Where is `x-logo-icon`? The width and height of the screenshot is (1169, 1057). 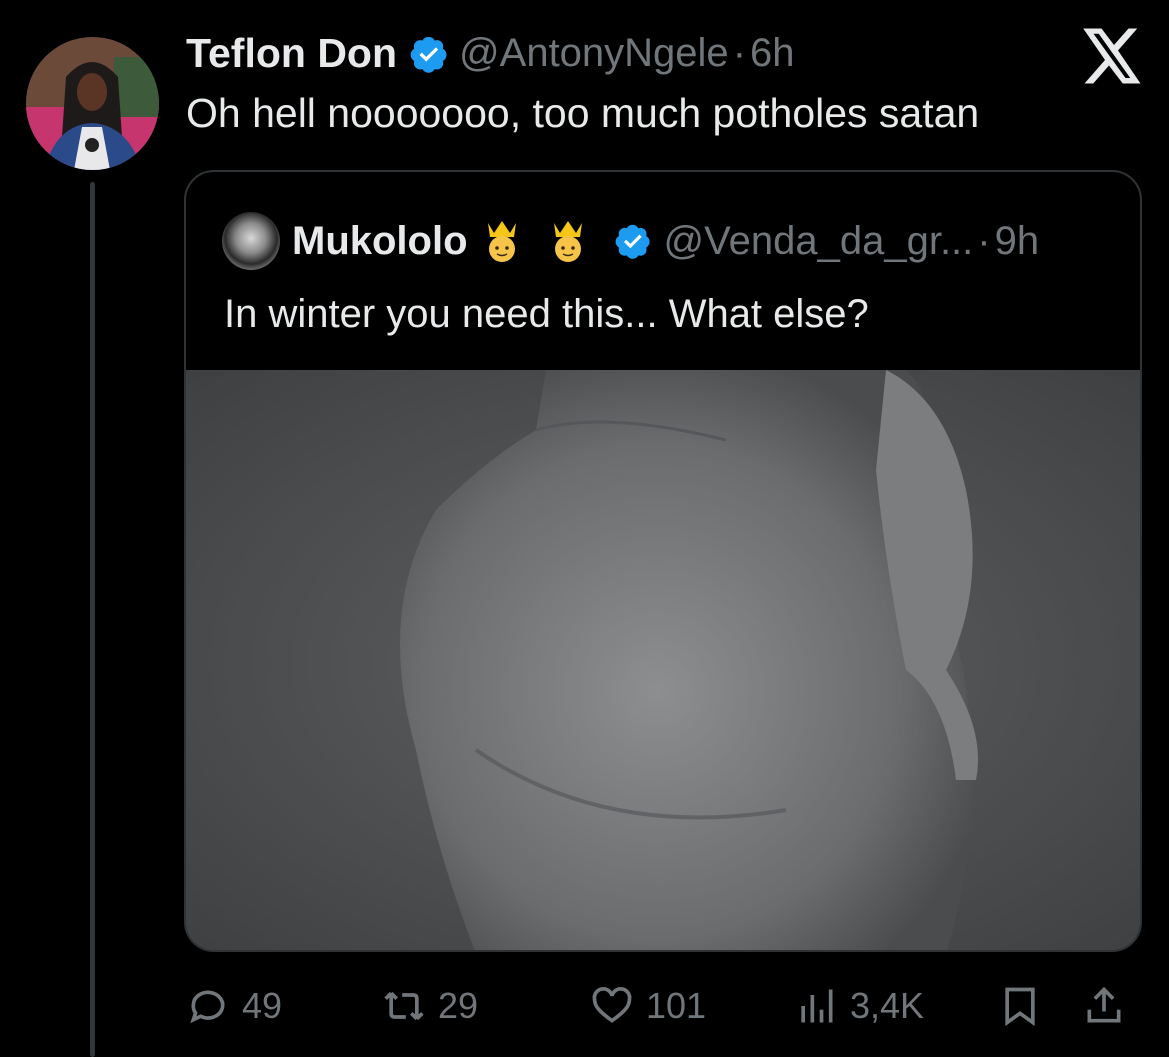
x-logo-icon is located at coordinates (1112, 56).